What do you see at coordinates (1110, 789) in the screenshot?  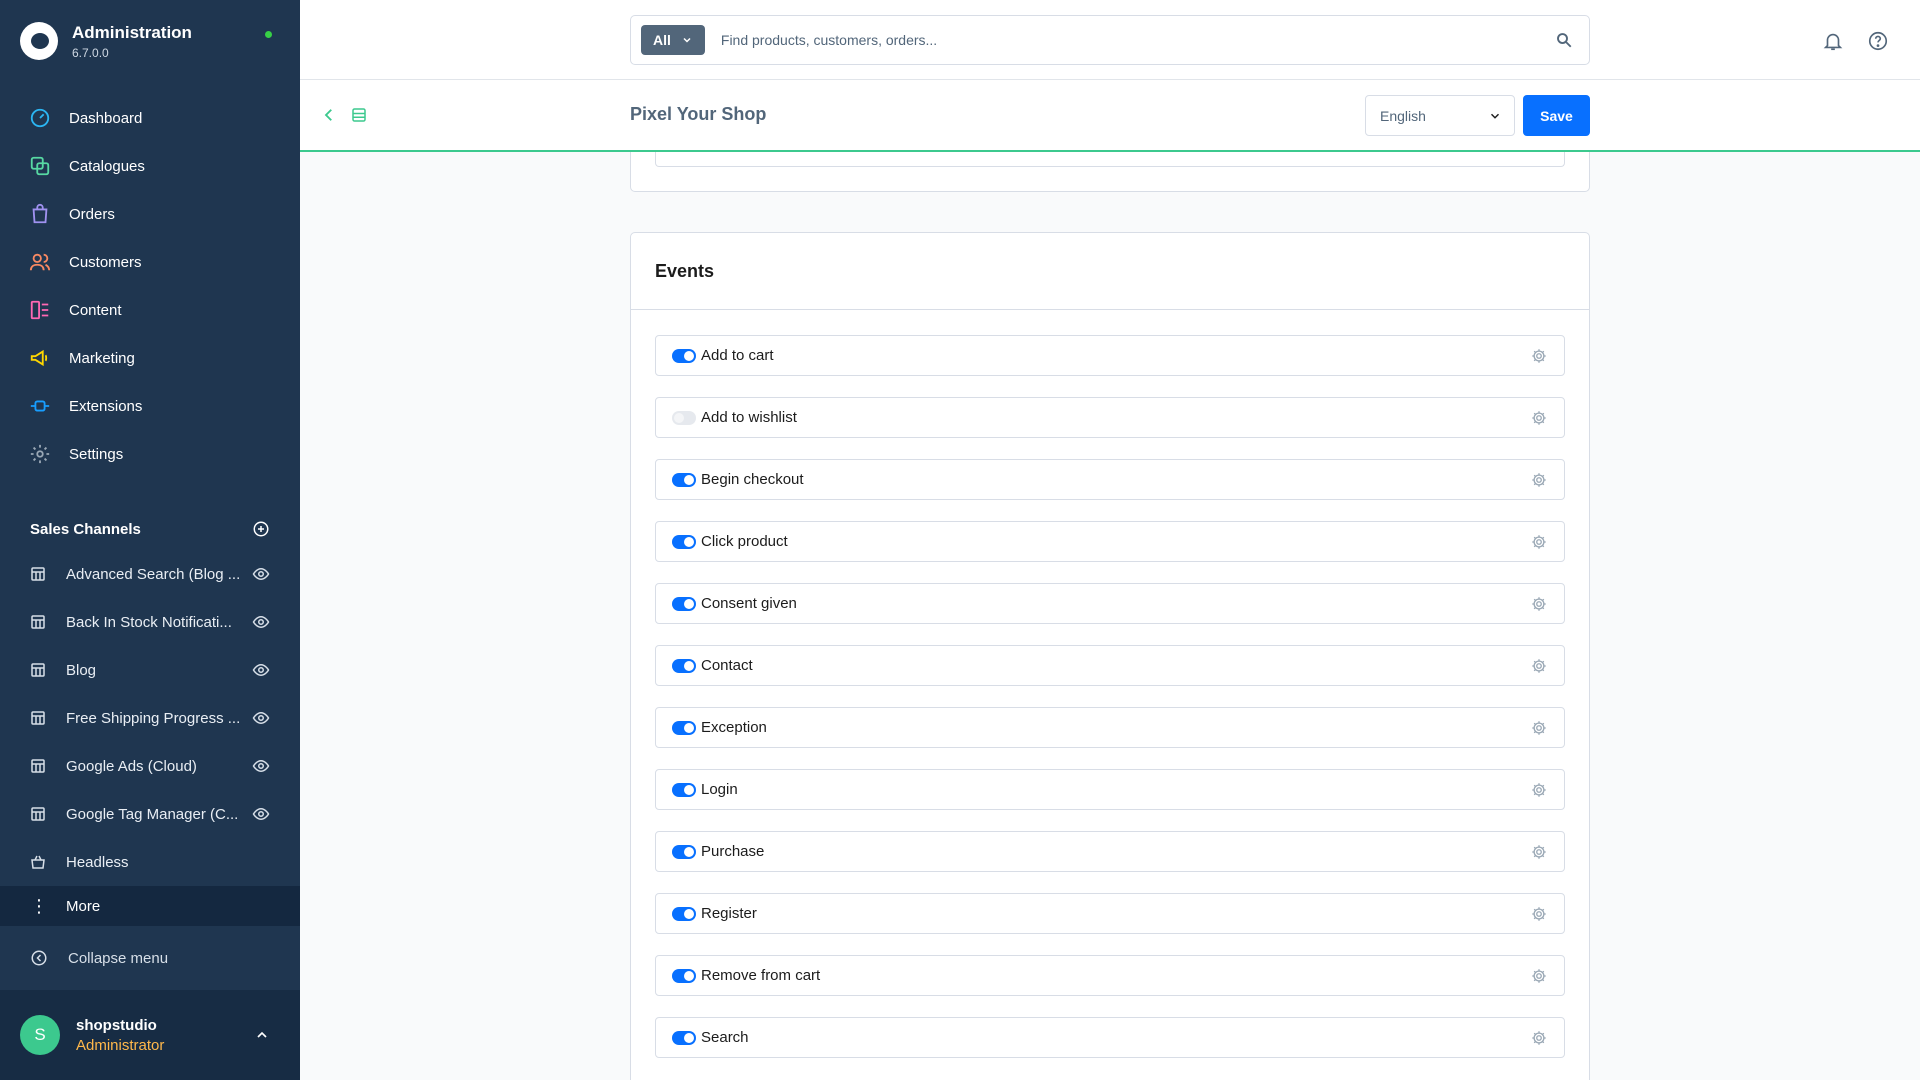 I see `event-row: Login` at bounding box center [1110, 789].